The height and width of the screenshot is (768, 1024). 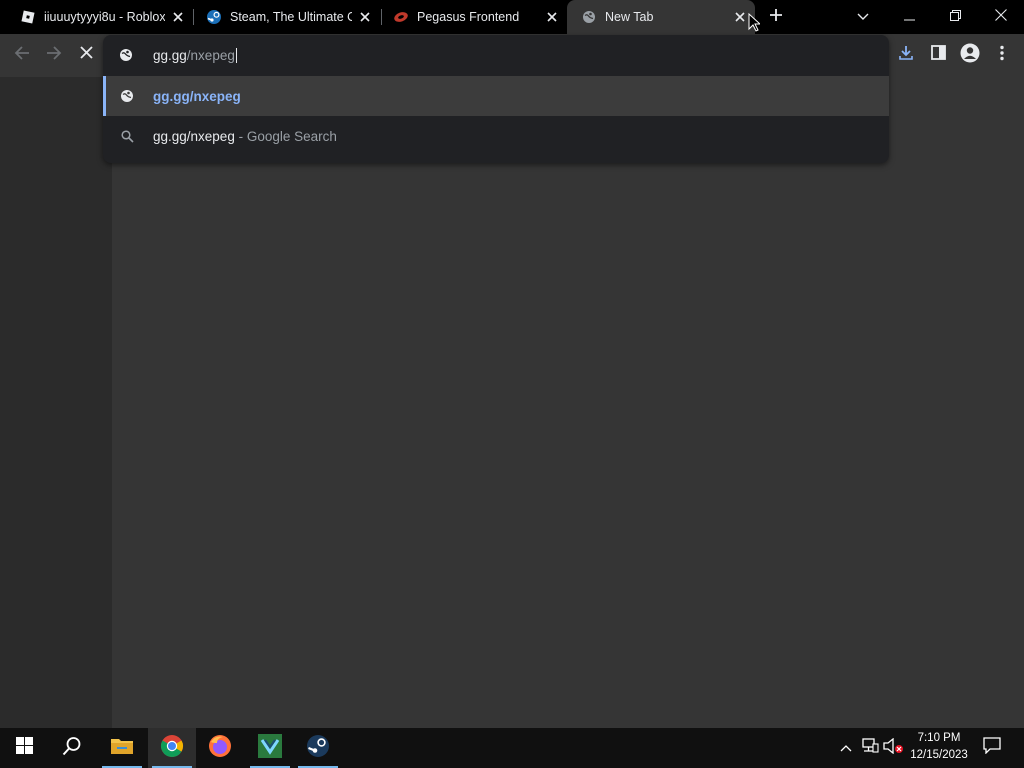 I want to click on tray-overflow-button, so click(x=846, y=748).